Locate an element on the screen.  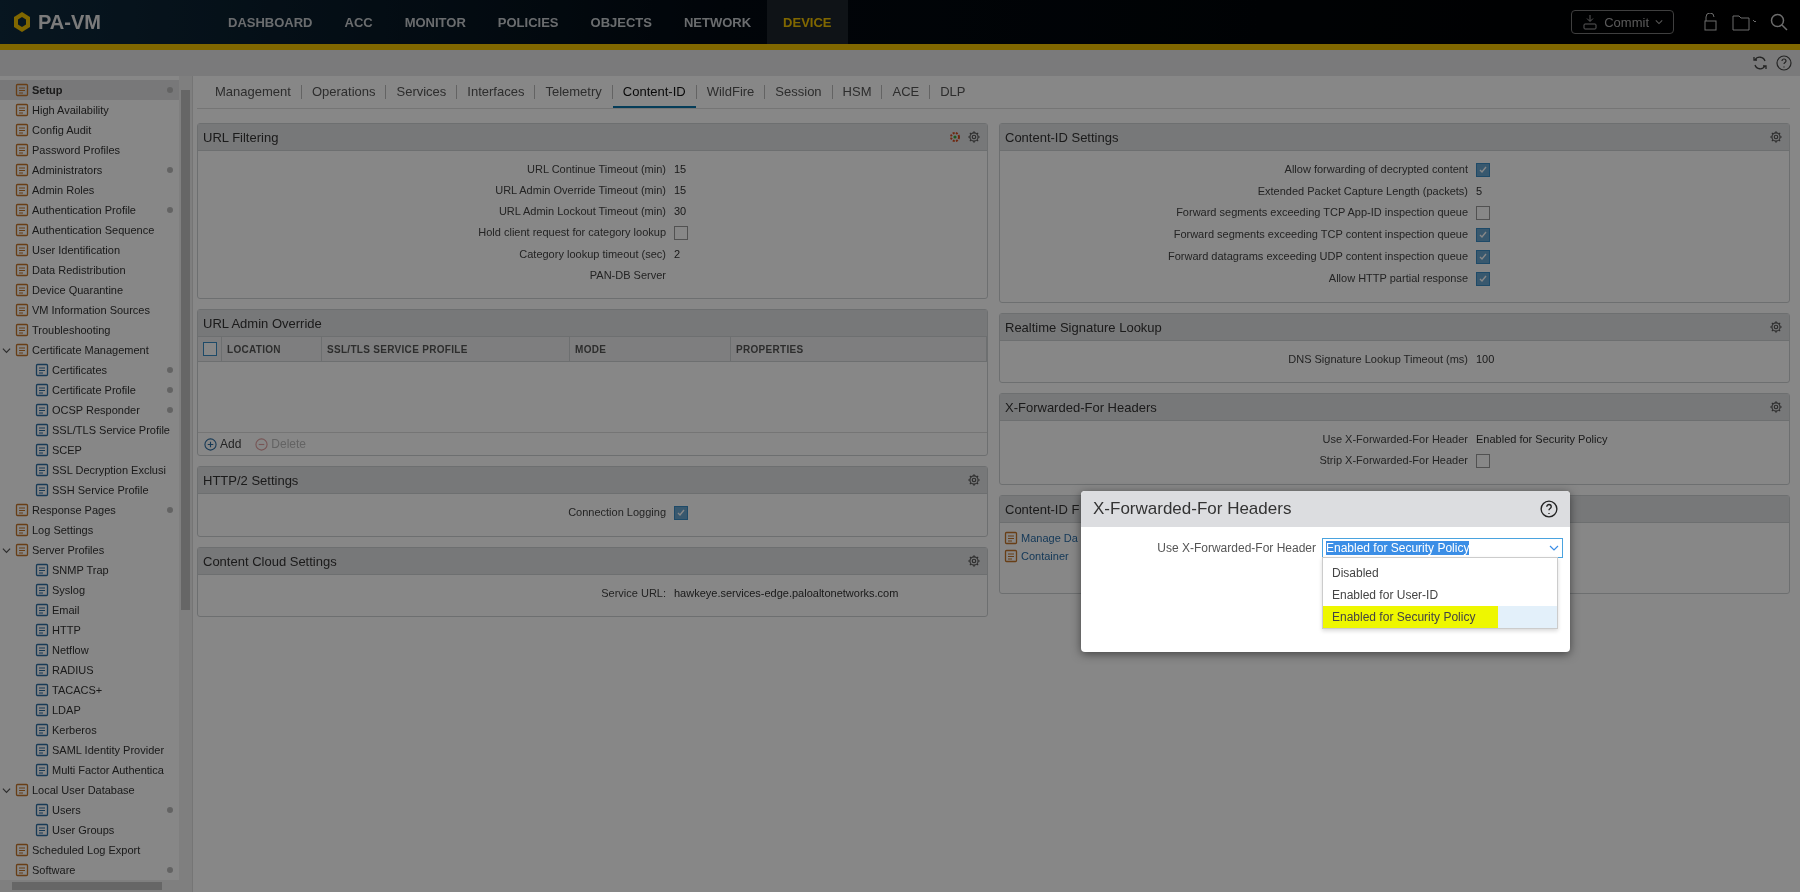
sidebar-item: SCEP is located at coordinates (89, 450).